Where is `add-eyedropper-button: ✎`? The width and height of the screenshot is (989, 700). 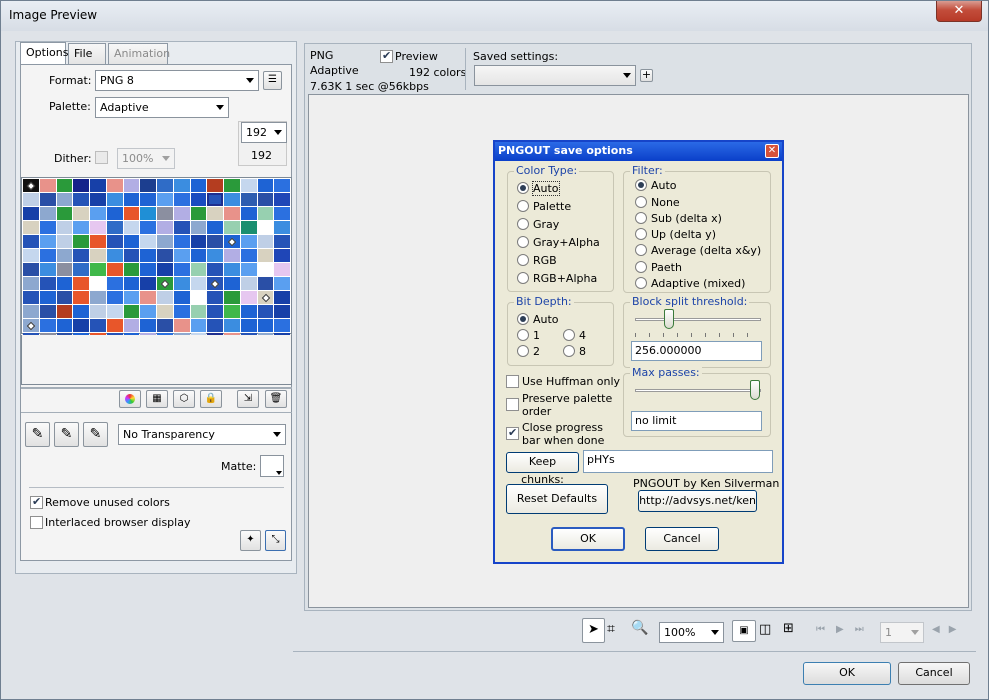 add-eyedropper-button: ✎ is located at coordinates (66, 434).